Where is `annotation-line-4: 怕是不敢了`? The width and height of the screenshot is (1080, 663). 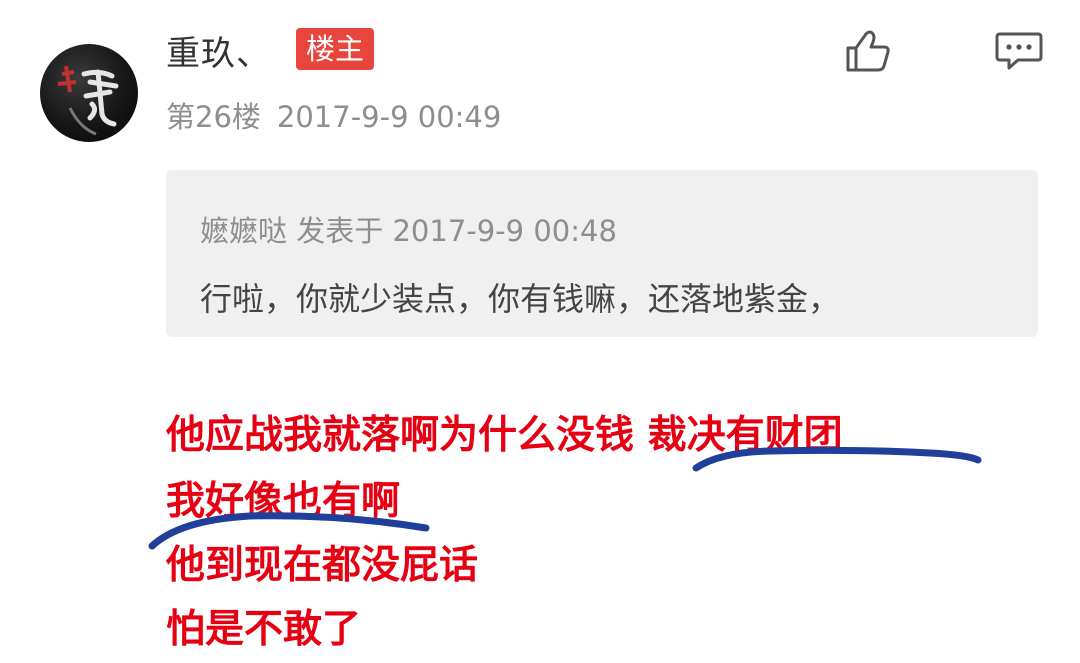 annotation-line-4: 怕是不敢了 is located at coordinates (264, 629).